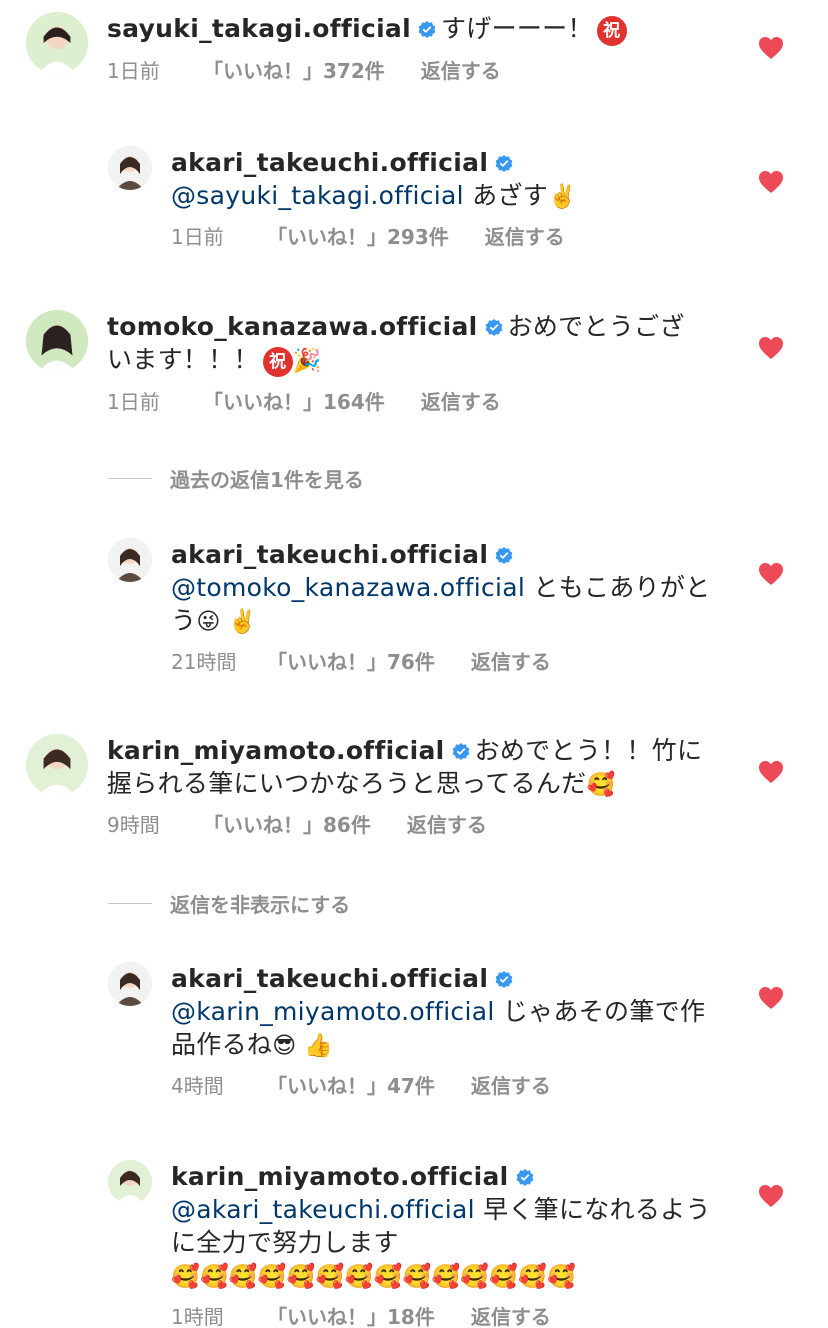 The width and height of the screenshot is (828, 1328). Describe the element at coordinates (601, 785) in the screenshot. I see `smiling-hearts-emoji-icon: 🥰` at that location.